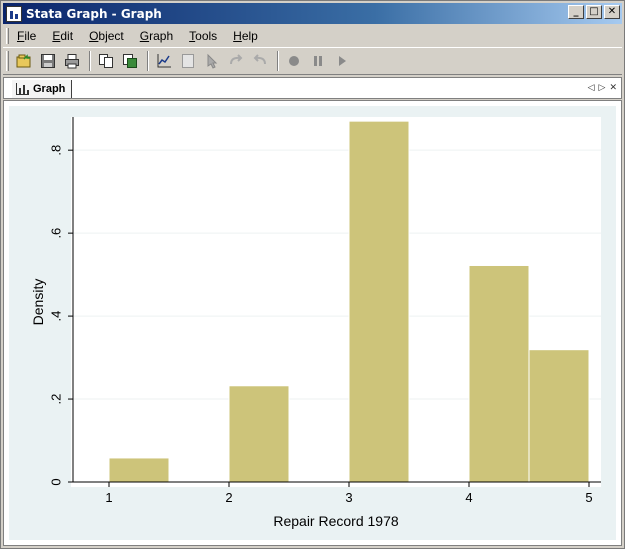 Image resolution: width=625 pixels, height=549 pixels. I want to click on redo-button, so click(260, 61).